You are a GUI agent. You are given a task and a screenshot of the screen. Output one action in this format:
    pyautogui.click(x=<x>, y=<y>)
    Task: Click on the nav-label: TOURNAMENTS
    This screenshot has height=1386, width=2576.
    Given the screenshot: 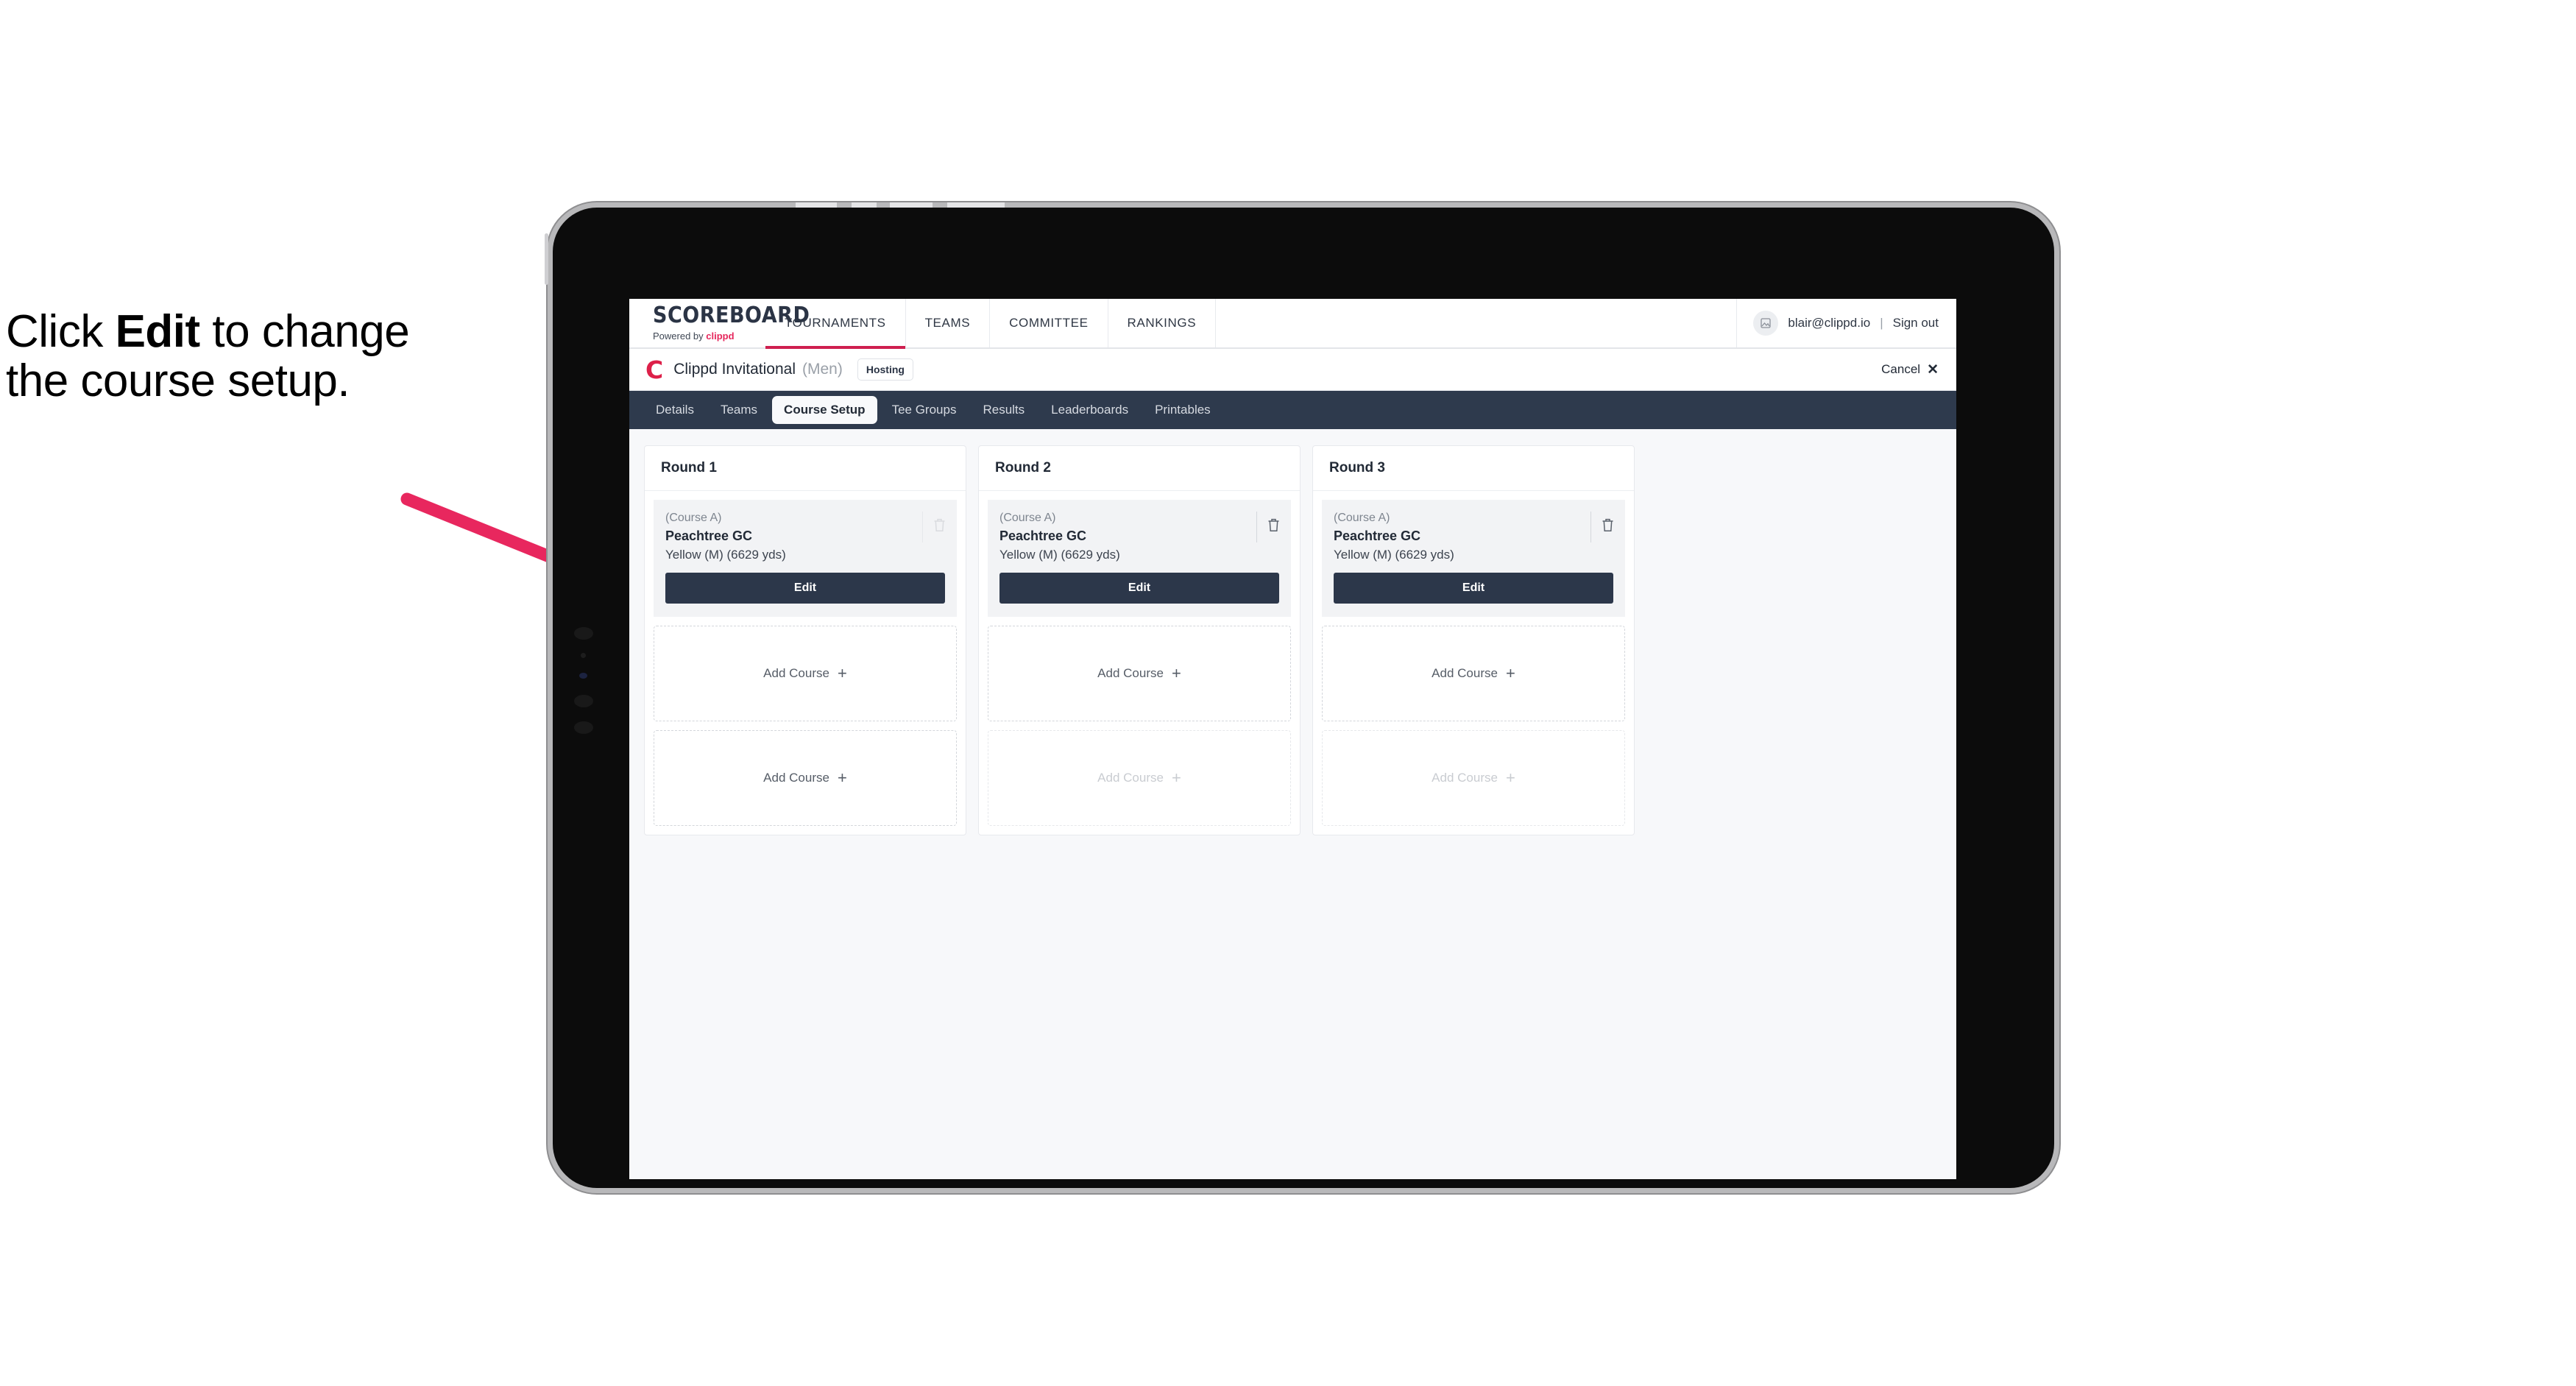 What is the action you would take?
    pyautogui.click(x=836, y=323)
    